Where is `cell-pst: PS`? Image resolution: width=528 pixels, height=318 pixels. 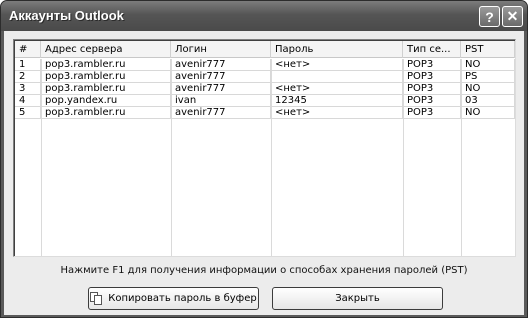
cell-pst: PS is located at coordinates (488, 76).